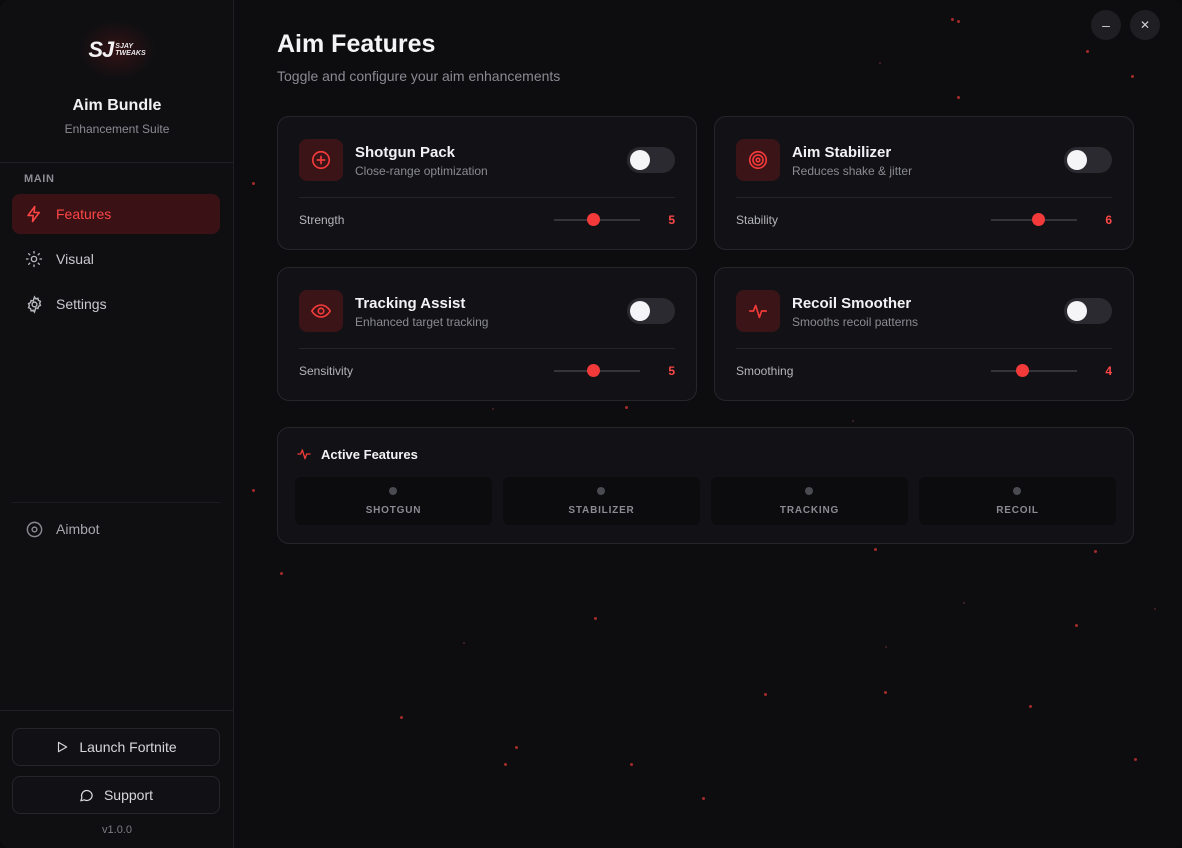  What do you see at coordinates (34, 304) in the screenshot?
I see `gear-icon` at bounding box center [34, 304].